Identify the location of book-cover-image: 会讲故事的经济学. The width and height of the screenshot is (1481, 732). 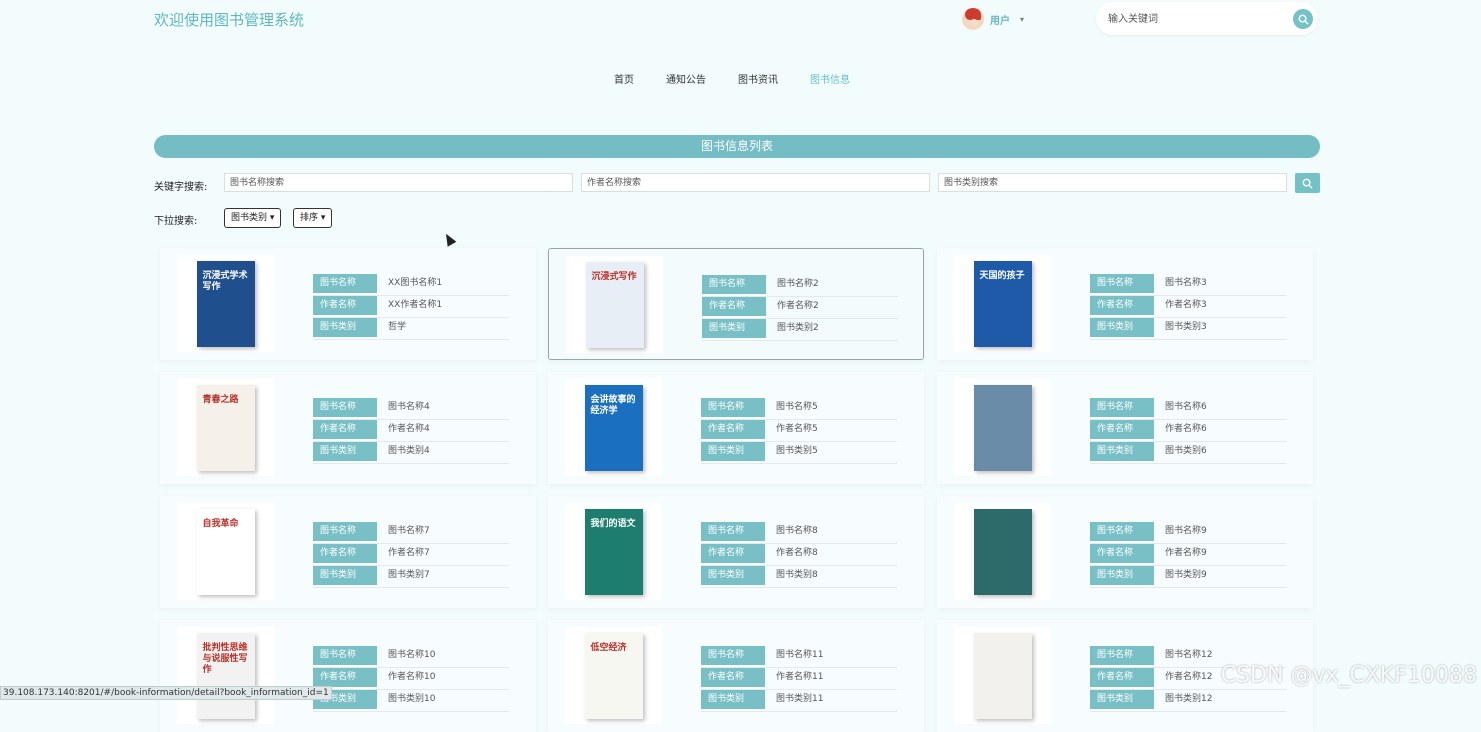
(613, 427).